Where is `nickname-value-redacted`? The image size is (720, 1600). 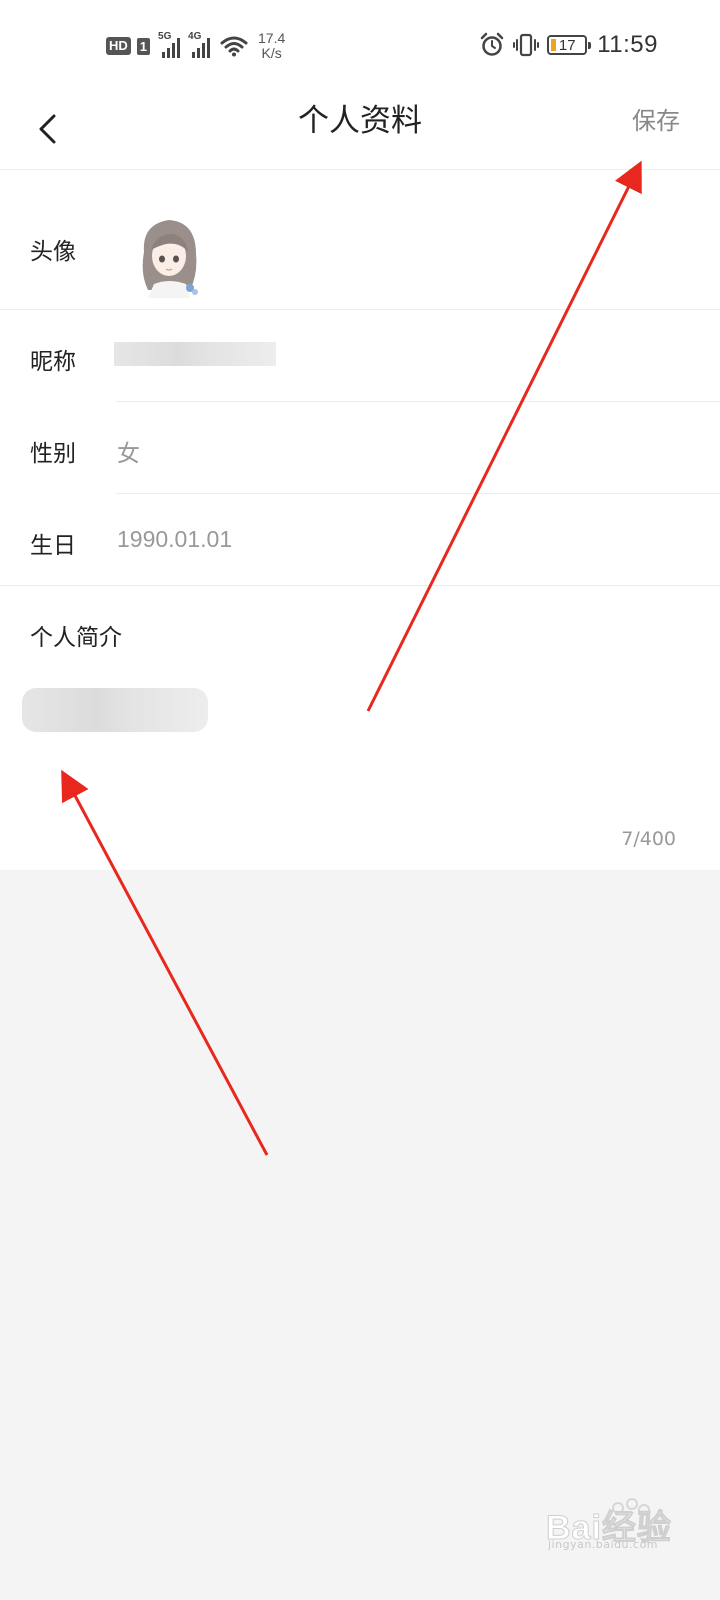
nickname-value-redacted is located at coordinates (195, 354).